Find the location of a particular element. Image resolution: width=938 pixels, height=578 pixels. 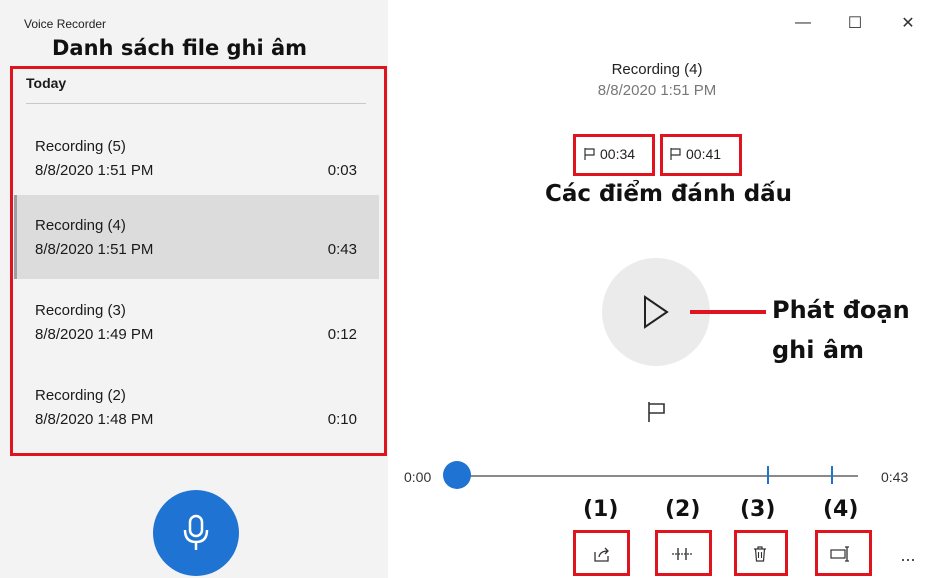

rename-button is located at coordinates (841, 554).